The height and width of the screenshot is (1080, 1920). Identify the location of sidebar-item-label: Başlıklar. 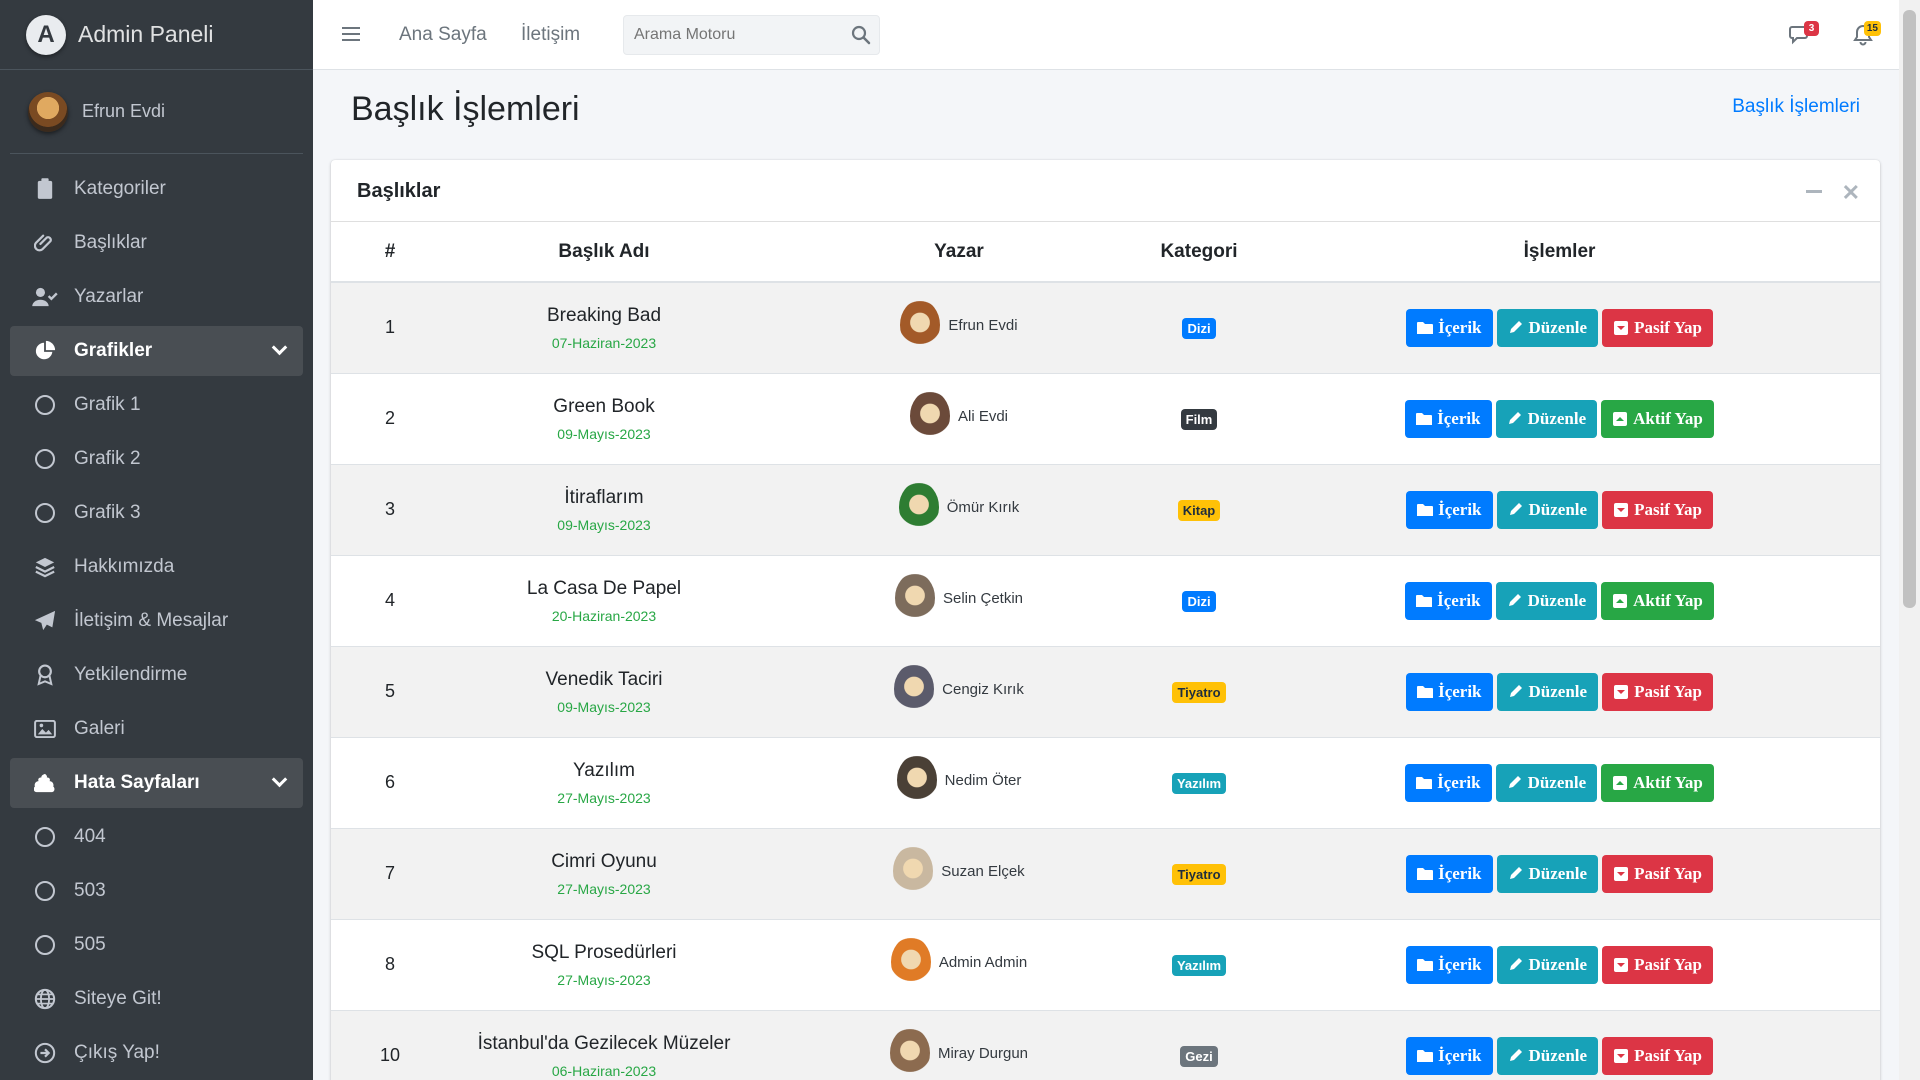
(110, 242).